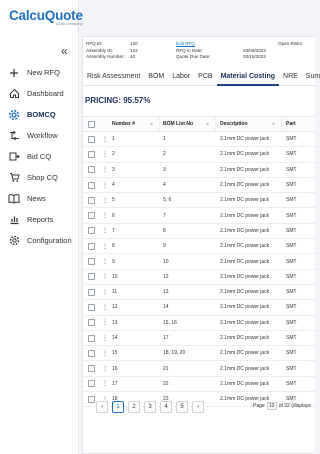 The image size is (320, 454). Describe the element at coordinates (91, 124) in the screenshot. I see `select-all-checkbox` at that location.